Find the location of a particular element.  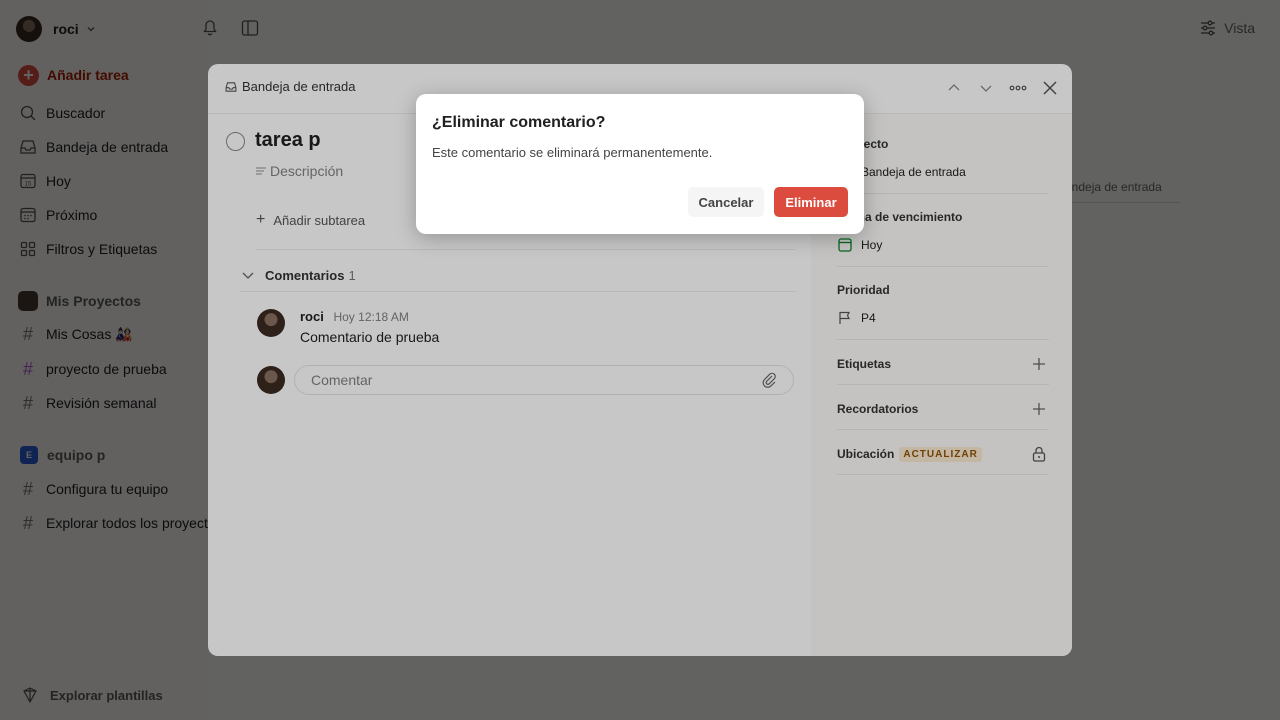

cancel-button: Cancelar is located at coordinates (726, 202).